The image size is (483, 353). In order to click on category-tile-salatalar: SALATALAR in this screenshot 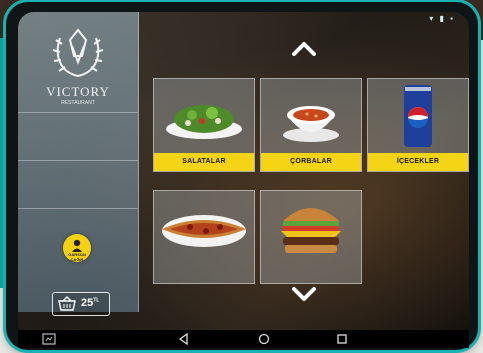, I will do `click(204, 125)`.